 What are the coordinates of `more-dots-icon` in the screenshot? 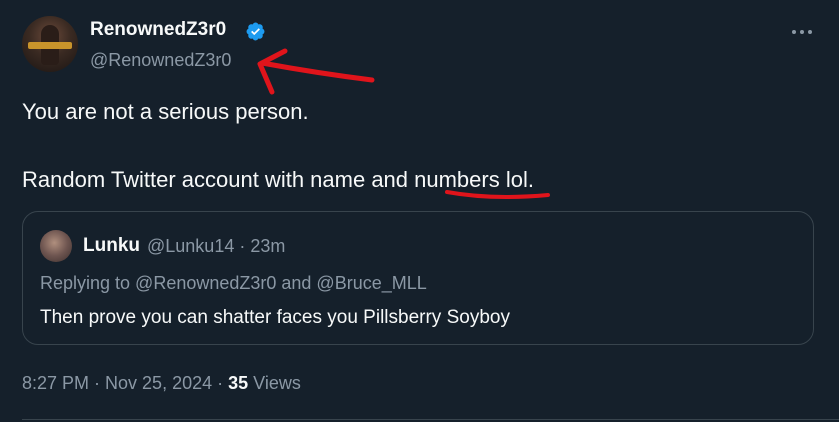 It's located at (802, 32).